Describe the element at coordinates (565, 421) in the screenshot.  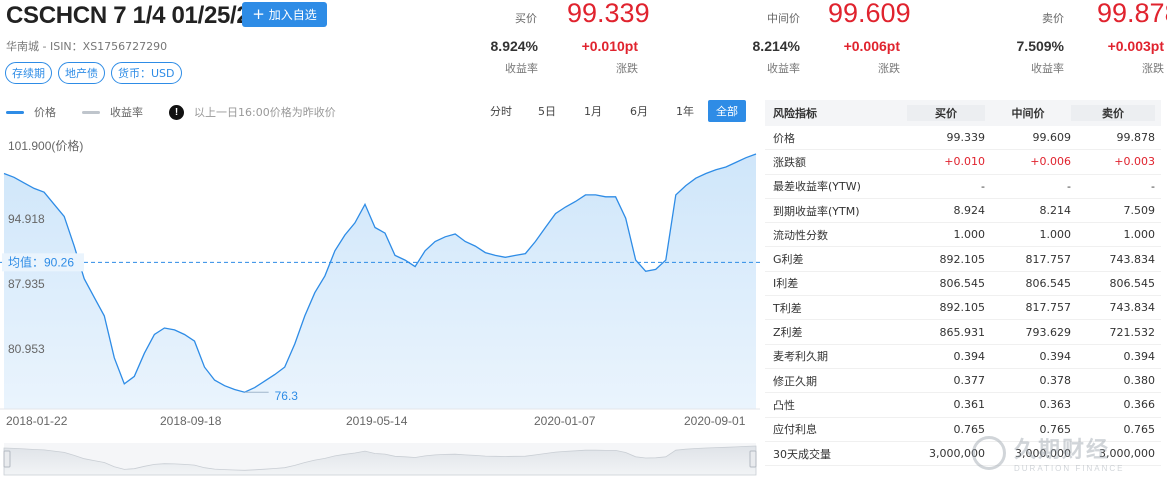
I see `x-tick-label: 2020-01-07` at that location.